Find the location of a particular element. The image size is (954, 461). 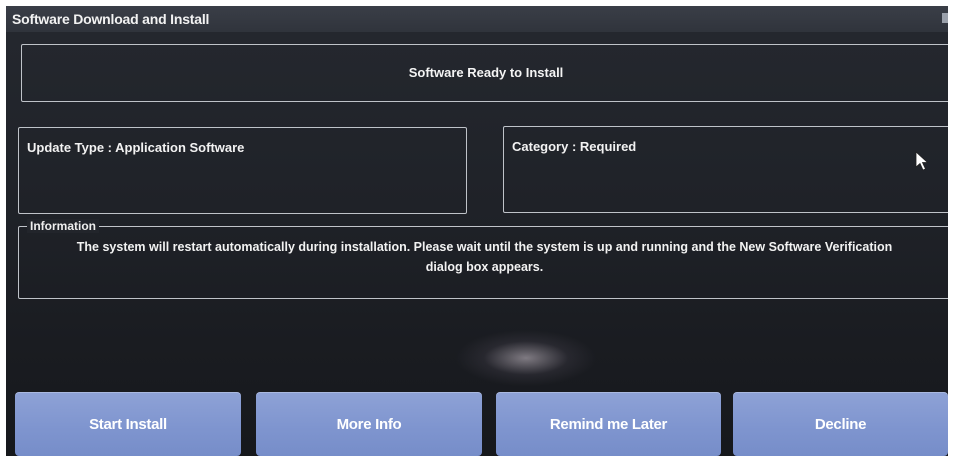

more-info-label: More Info is located at coordinates (369, 424).